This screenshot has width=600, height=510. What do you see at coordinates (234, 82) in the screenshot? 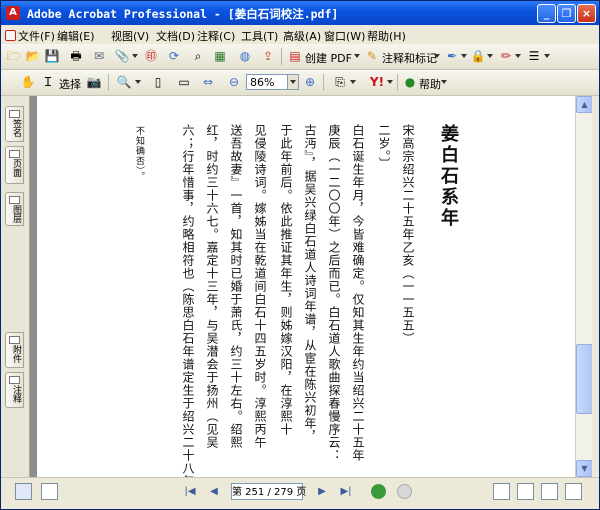
I see `zoom-out-button: ⊖` at bounding box center [234, 82].